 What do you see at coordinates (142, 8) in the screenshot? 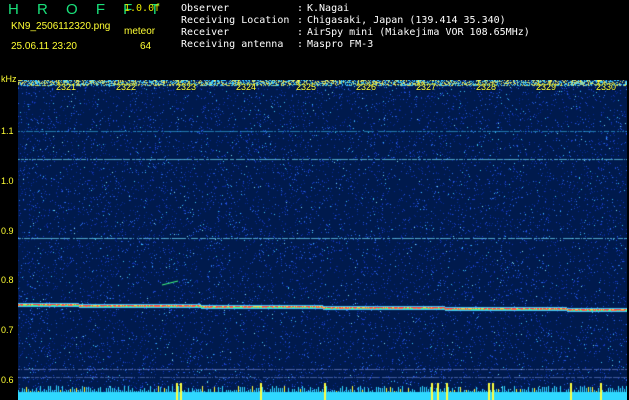
I see `app-version: 1.0.0f` at bounding box center [142, 8].